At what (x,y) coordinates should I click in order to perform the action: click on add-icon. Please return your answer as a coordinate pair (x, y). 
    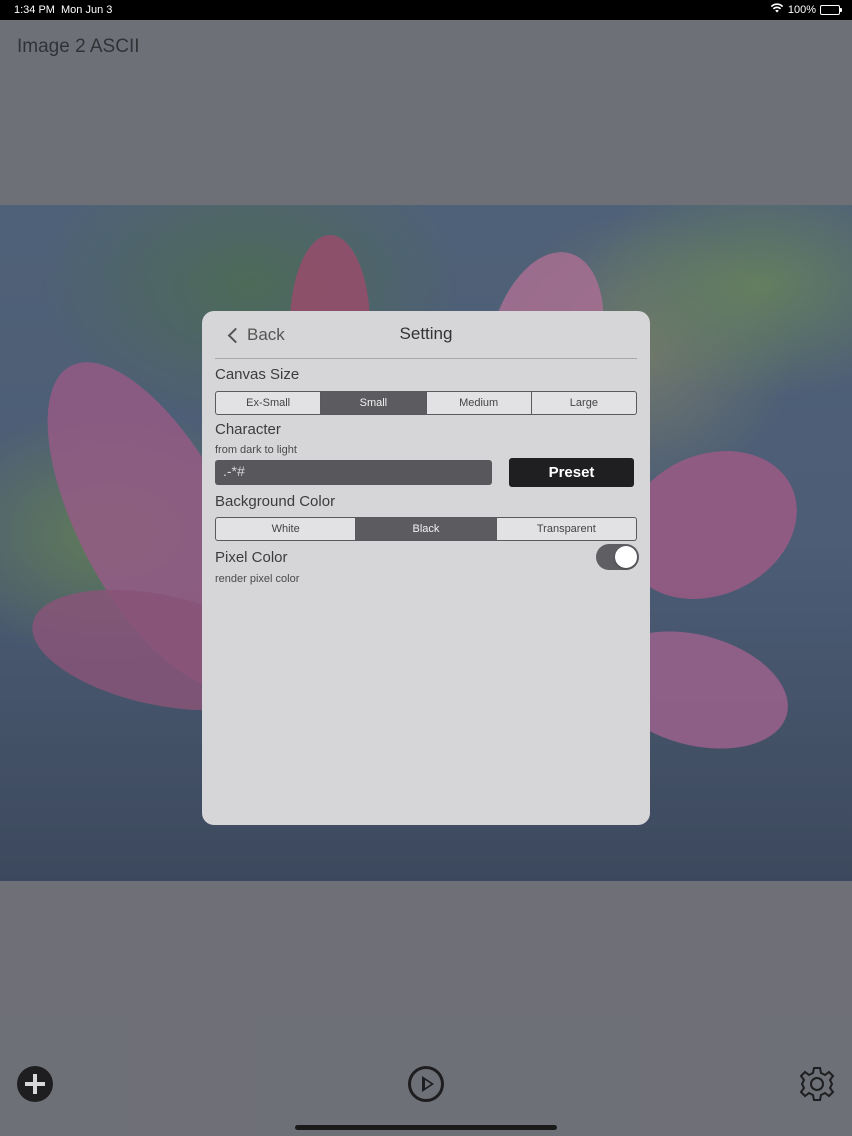
    Looking at the image, I should click on (35, 1084).